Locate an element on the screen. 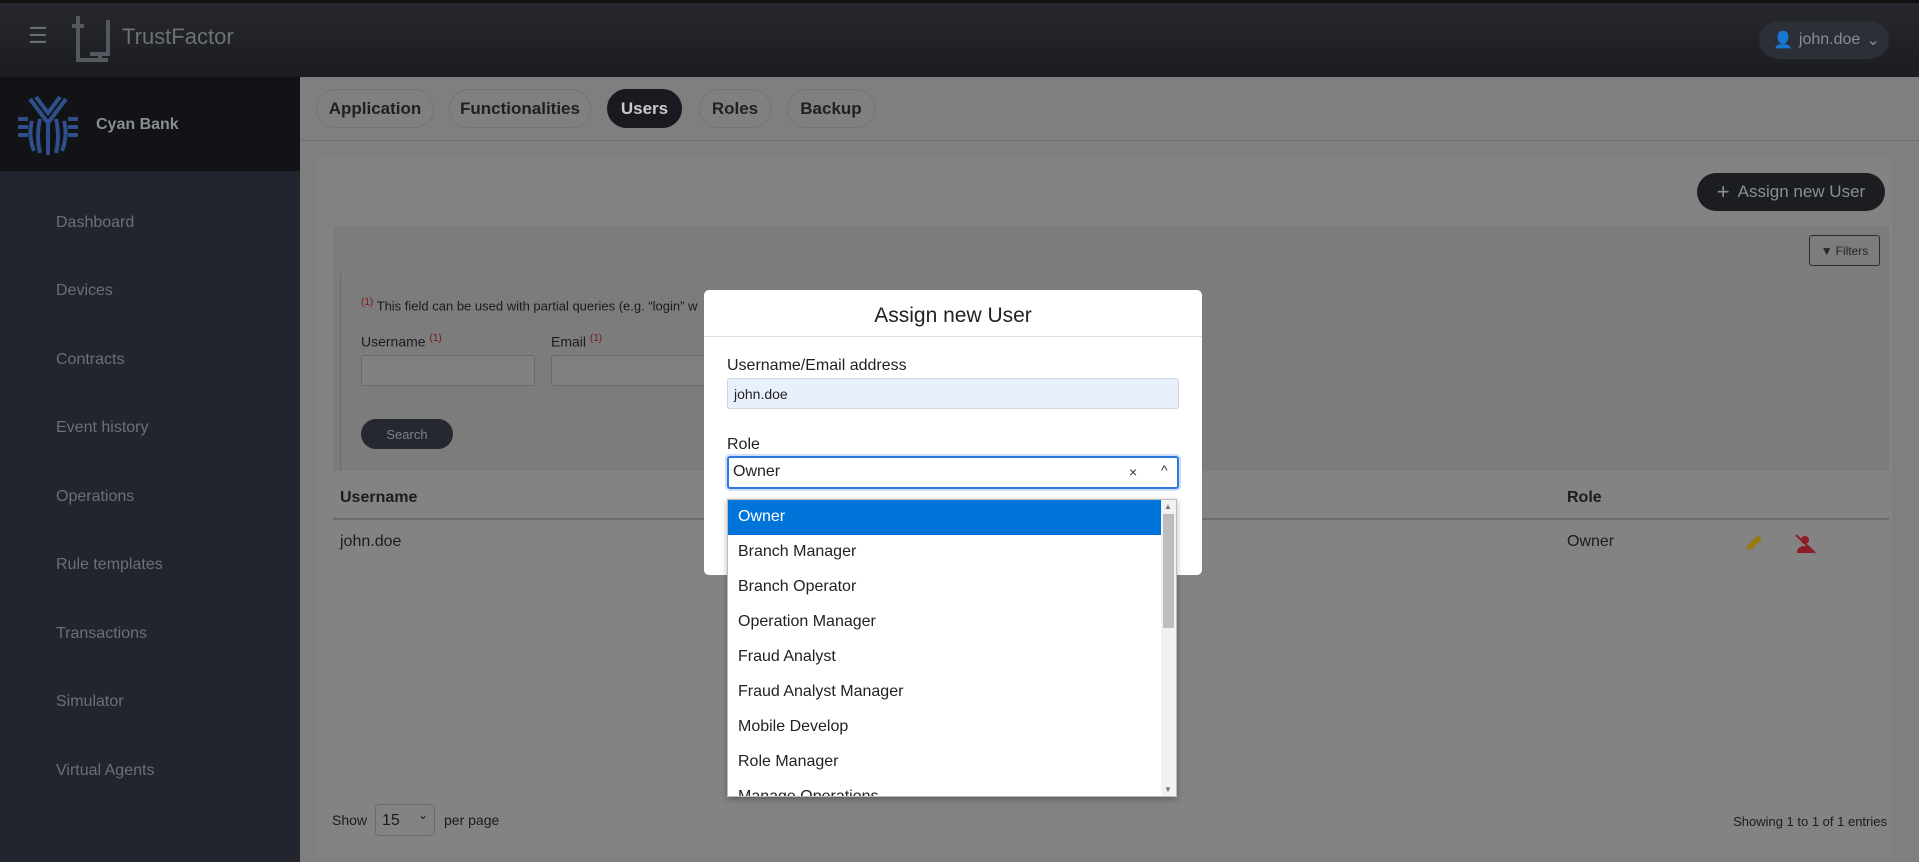  hamburger-icon: ☰ is located at coordinates (38, 36).